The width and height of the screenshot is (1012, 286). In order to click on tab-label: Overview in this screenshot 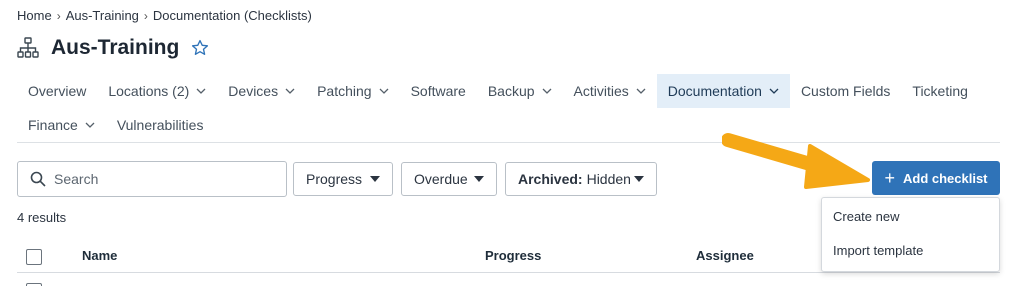, I will do `click(57, 91)`.